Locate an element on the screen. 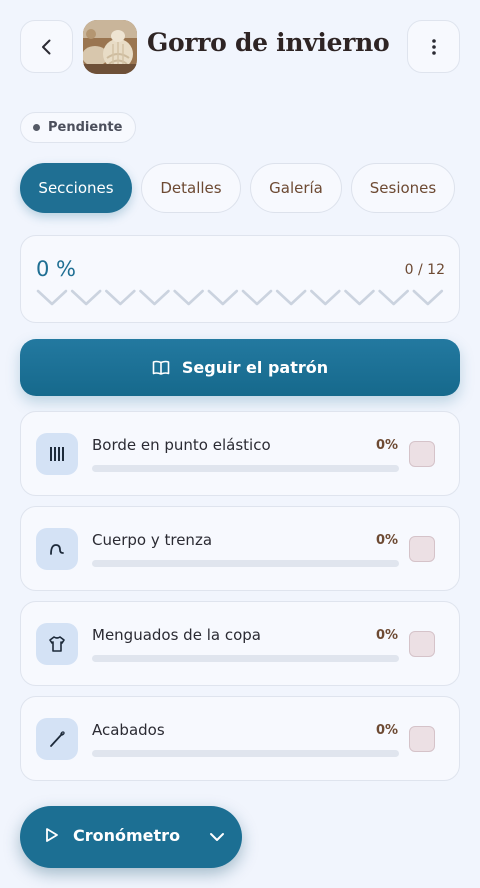  progress-percent: 0 % is located at coordinates (56, 269).